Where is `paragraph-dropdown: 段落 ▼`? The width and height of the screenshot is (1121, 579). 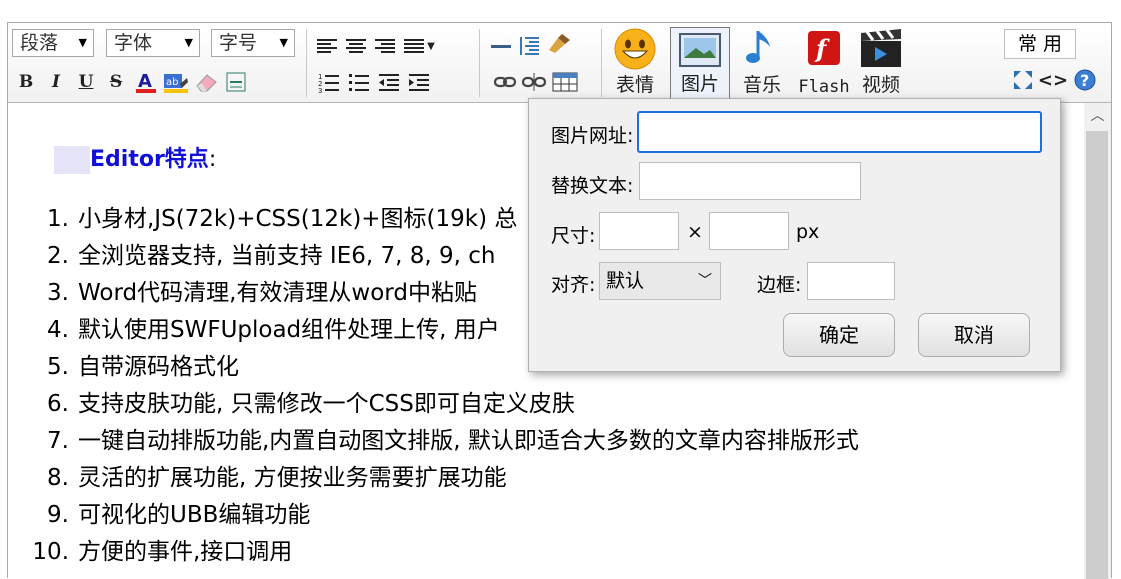 paragraph-dropdown: 段落 ▼ is located at coordinates (53, 43).